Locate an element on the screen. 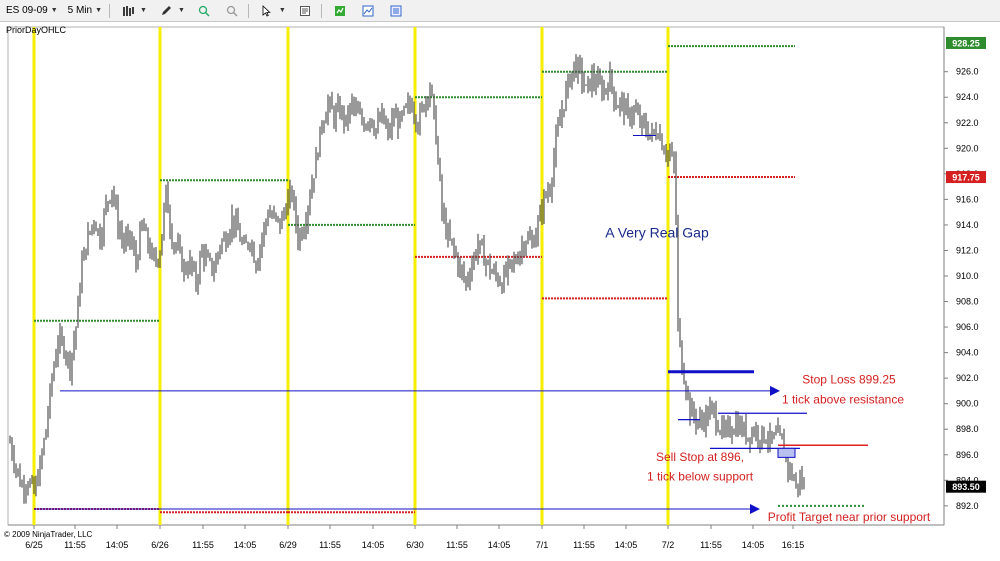 Image resolution: width=1000 pixels, height=561 pixels. strategies-icon is located at coordinates (340, 11).